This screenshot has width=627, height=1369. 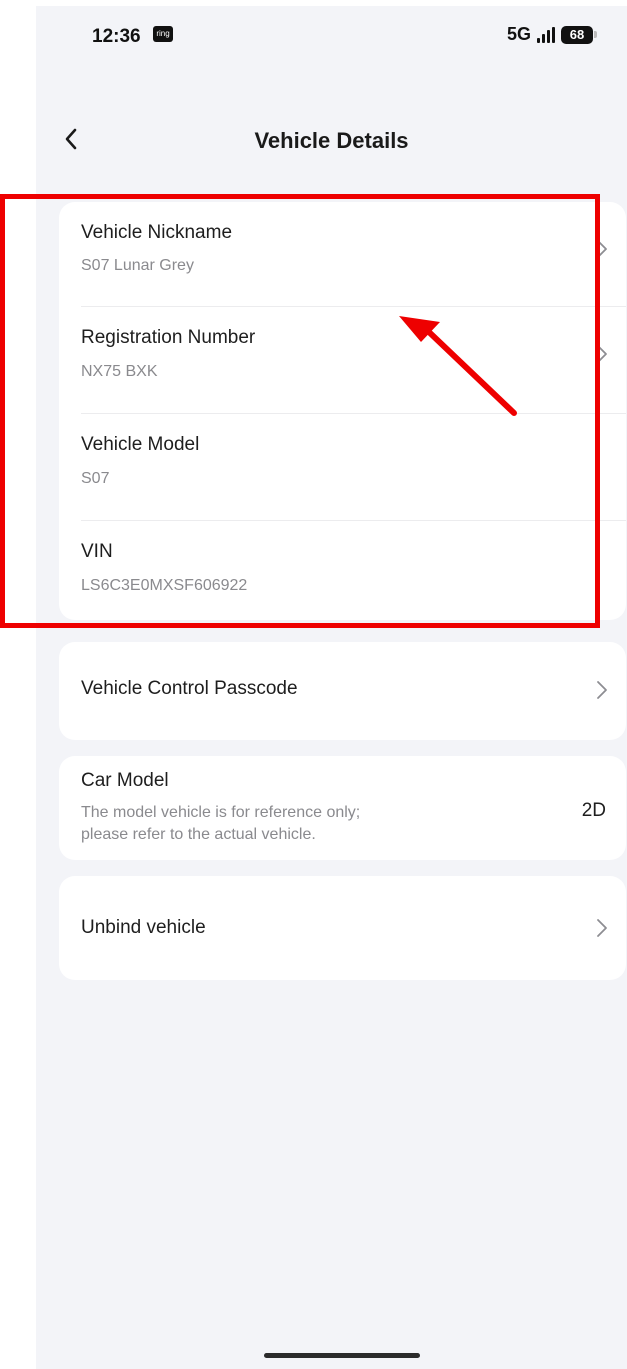 I want to click on vin-row: VIN LS6C3E0MXSF606922, so click(x=353, y=570).